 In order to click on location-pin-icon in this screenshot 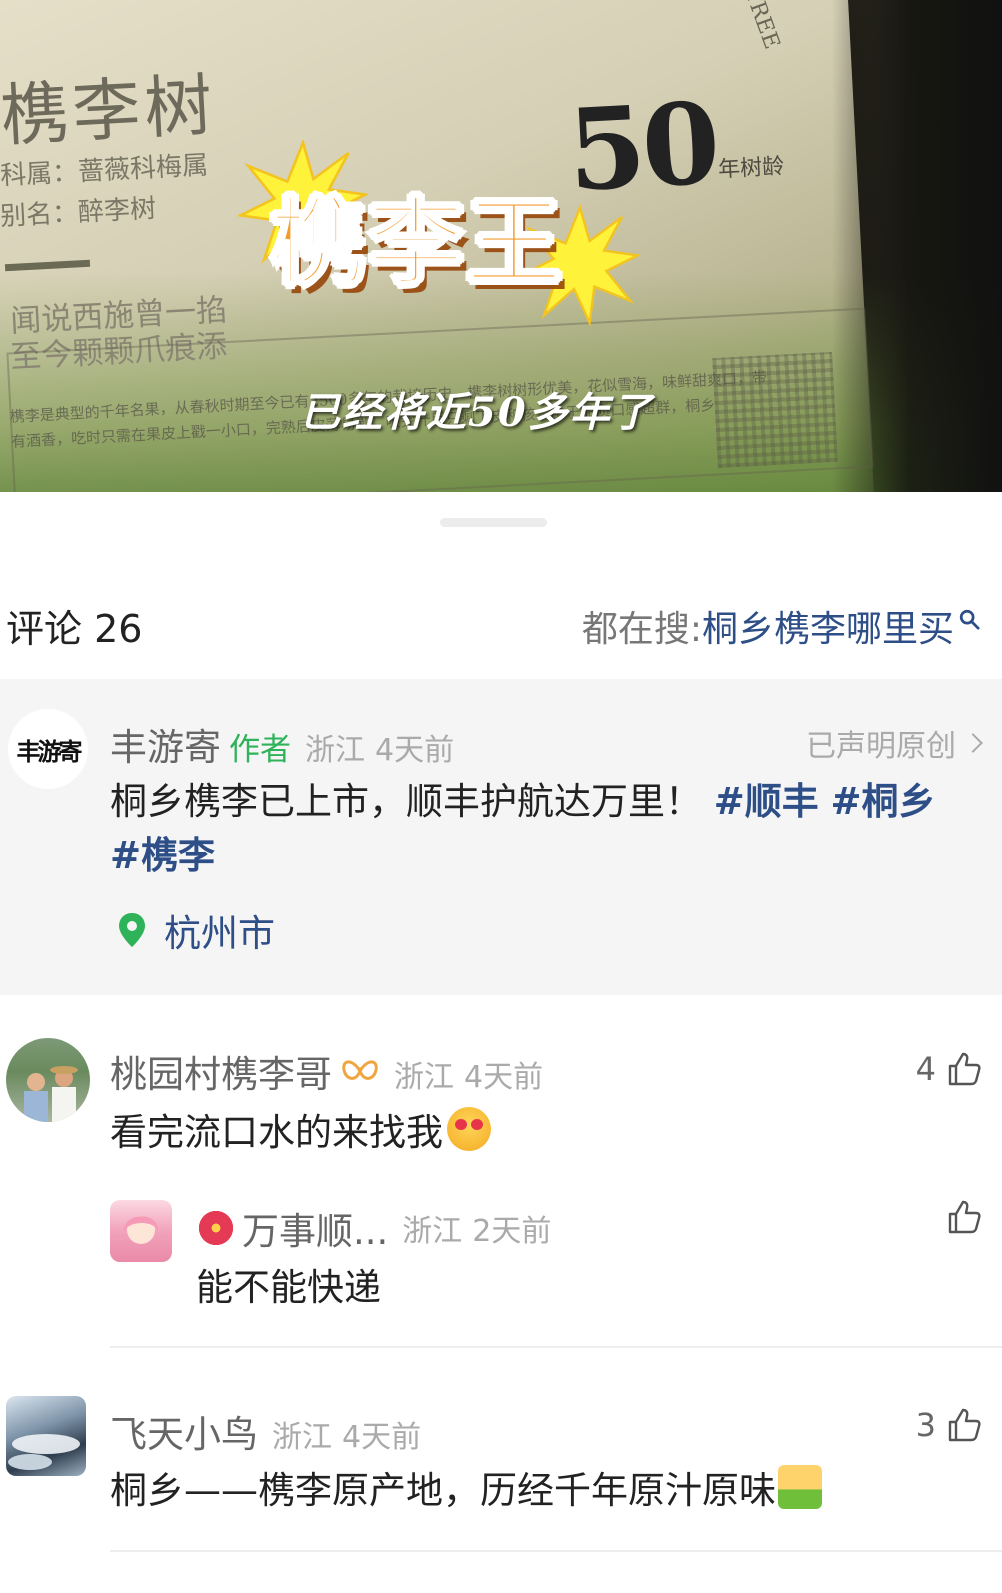, I will do `click(132, 930)`.